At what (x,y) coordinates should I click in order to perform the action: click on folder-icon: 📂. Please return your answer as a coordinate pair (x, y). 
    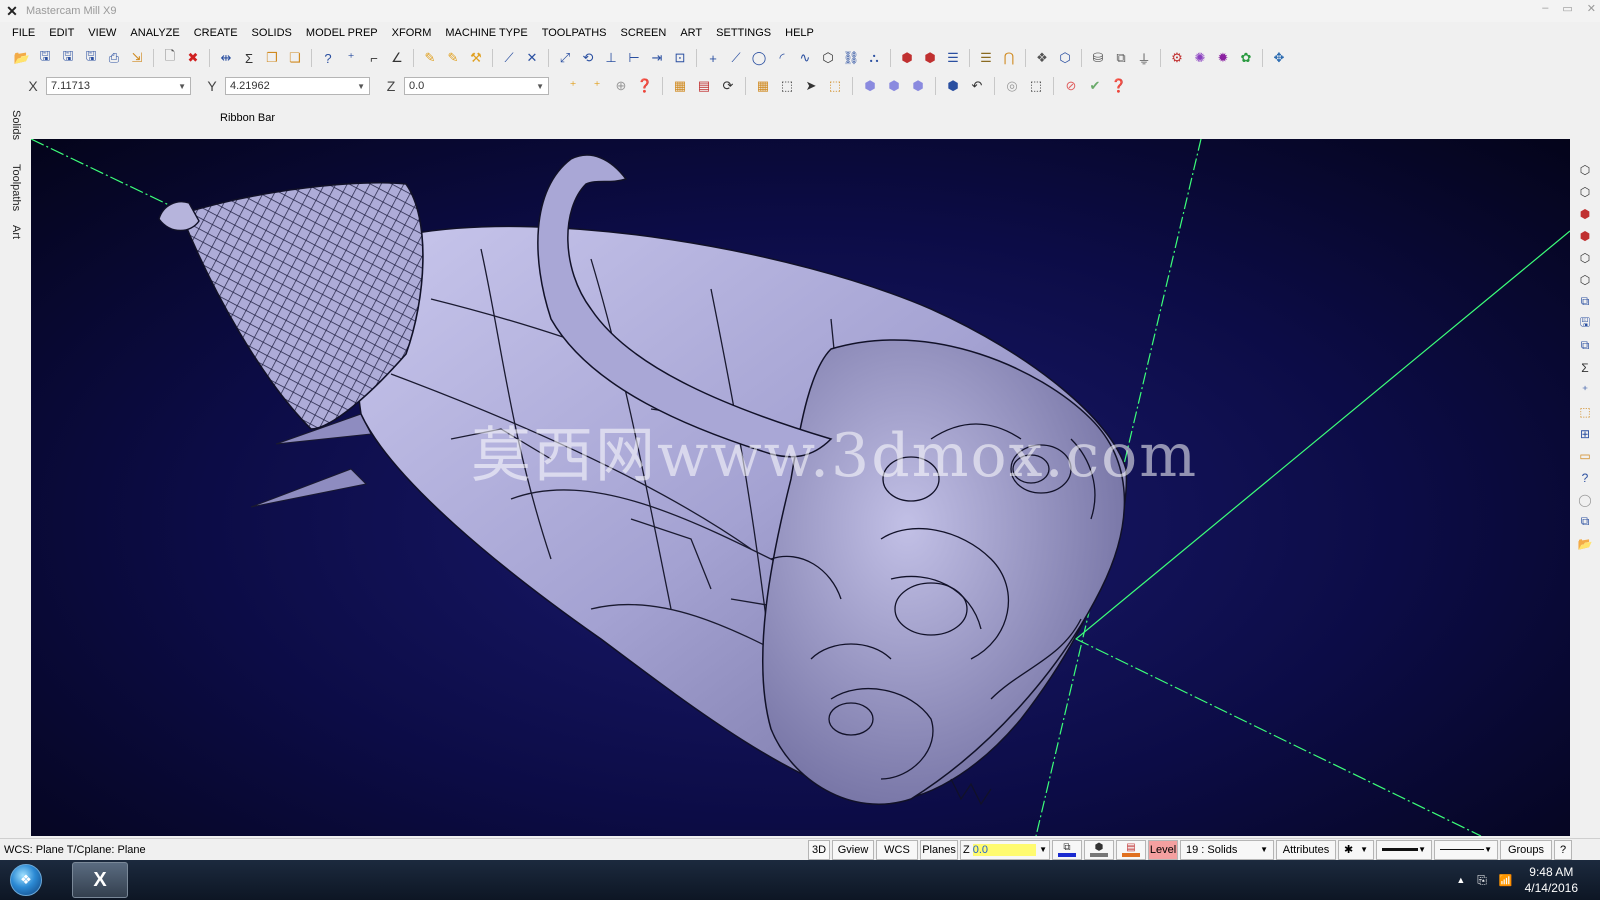
    Looking at the image, I should click on (1585, 543).